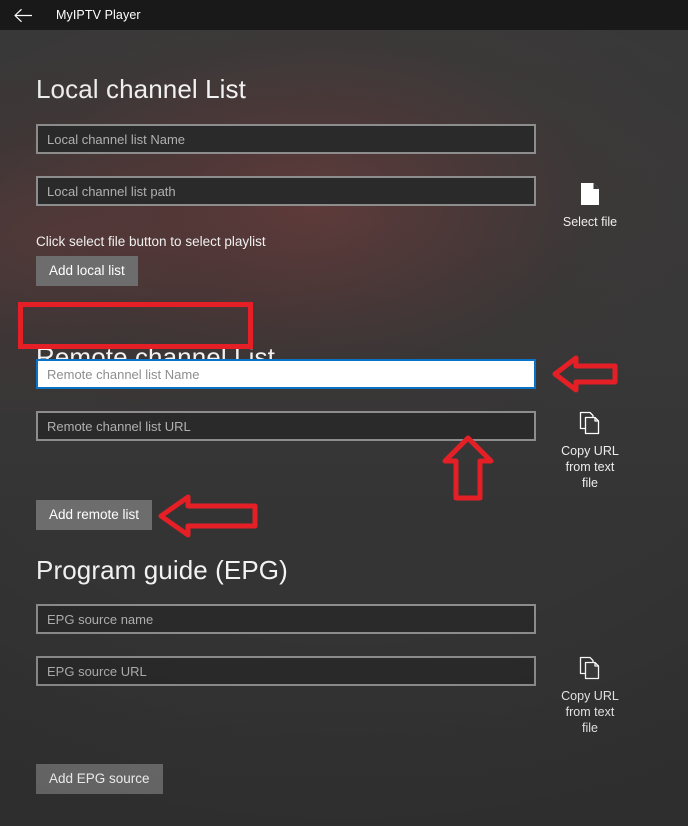 The width and height of the screenshot is (688, 826). What do you see at coordinates (286, 619) in the screenshot?
I see `epg-source-name-input` at bounding box center [286, 619].